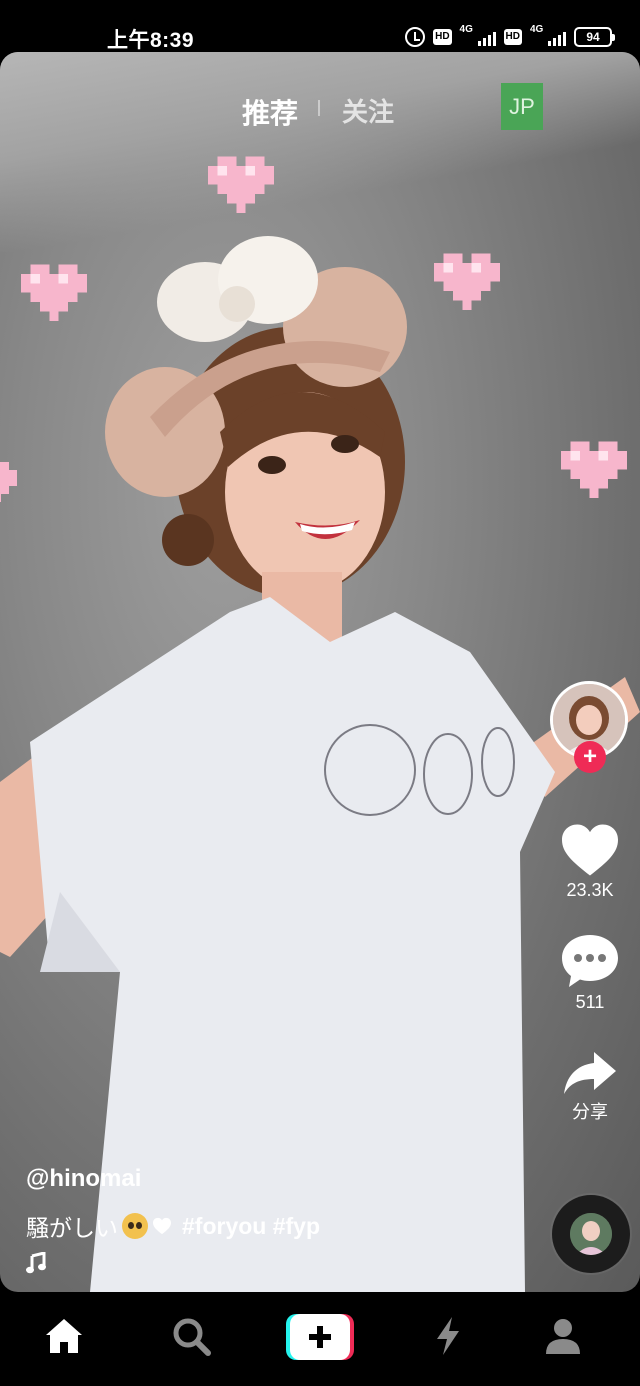 This screenshot has width=640, height=1386. I want to click on heart-emoji-icon, so click(162, 1226).